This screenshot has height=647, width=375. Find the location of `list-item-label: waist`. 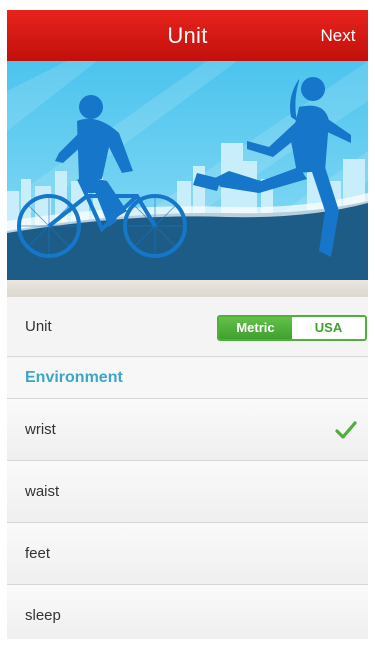

list-item-label: waist is located at coordinates (42, 491).